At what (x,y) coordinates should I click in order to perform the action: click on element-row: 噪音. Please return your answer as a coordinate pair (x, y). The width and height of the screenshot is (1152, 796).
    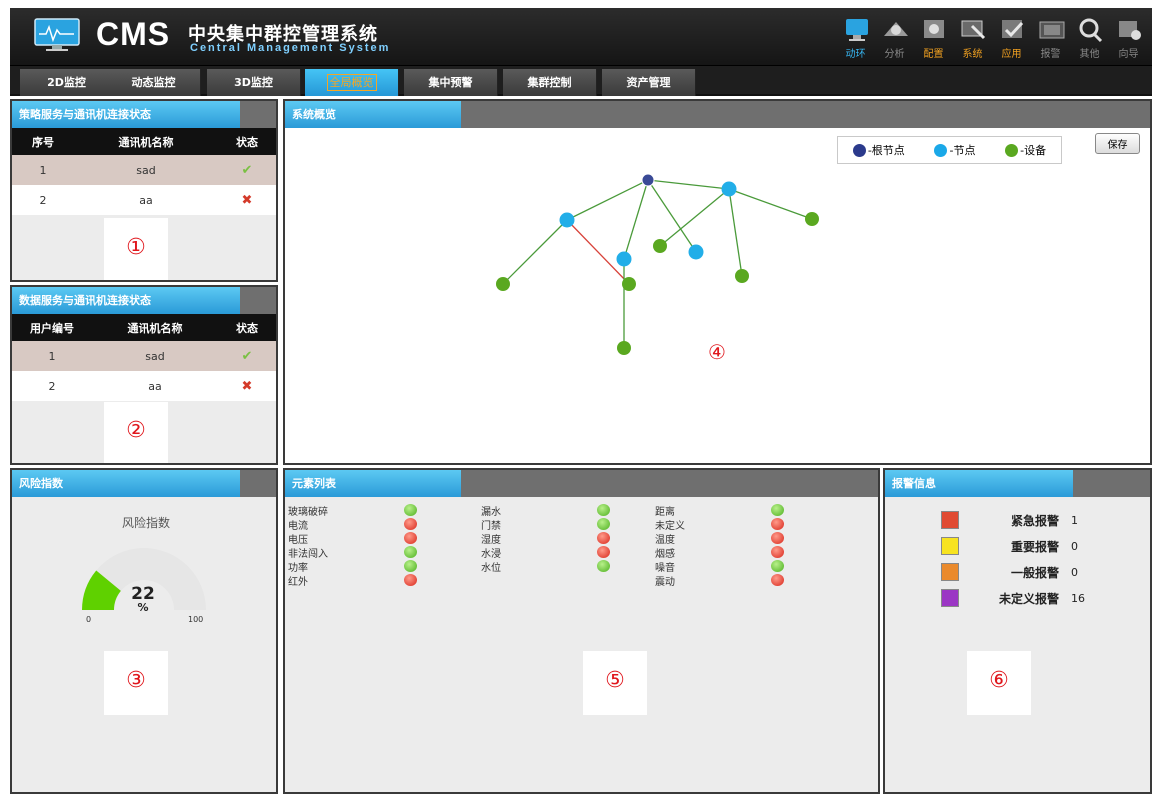
    Looking at the image, I should click on (730, 566).